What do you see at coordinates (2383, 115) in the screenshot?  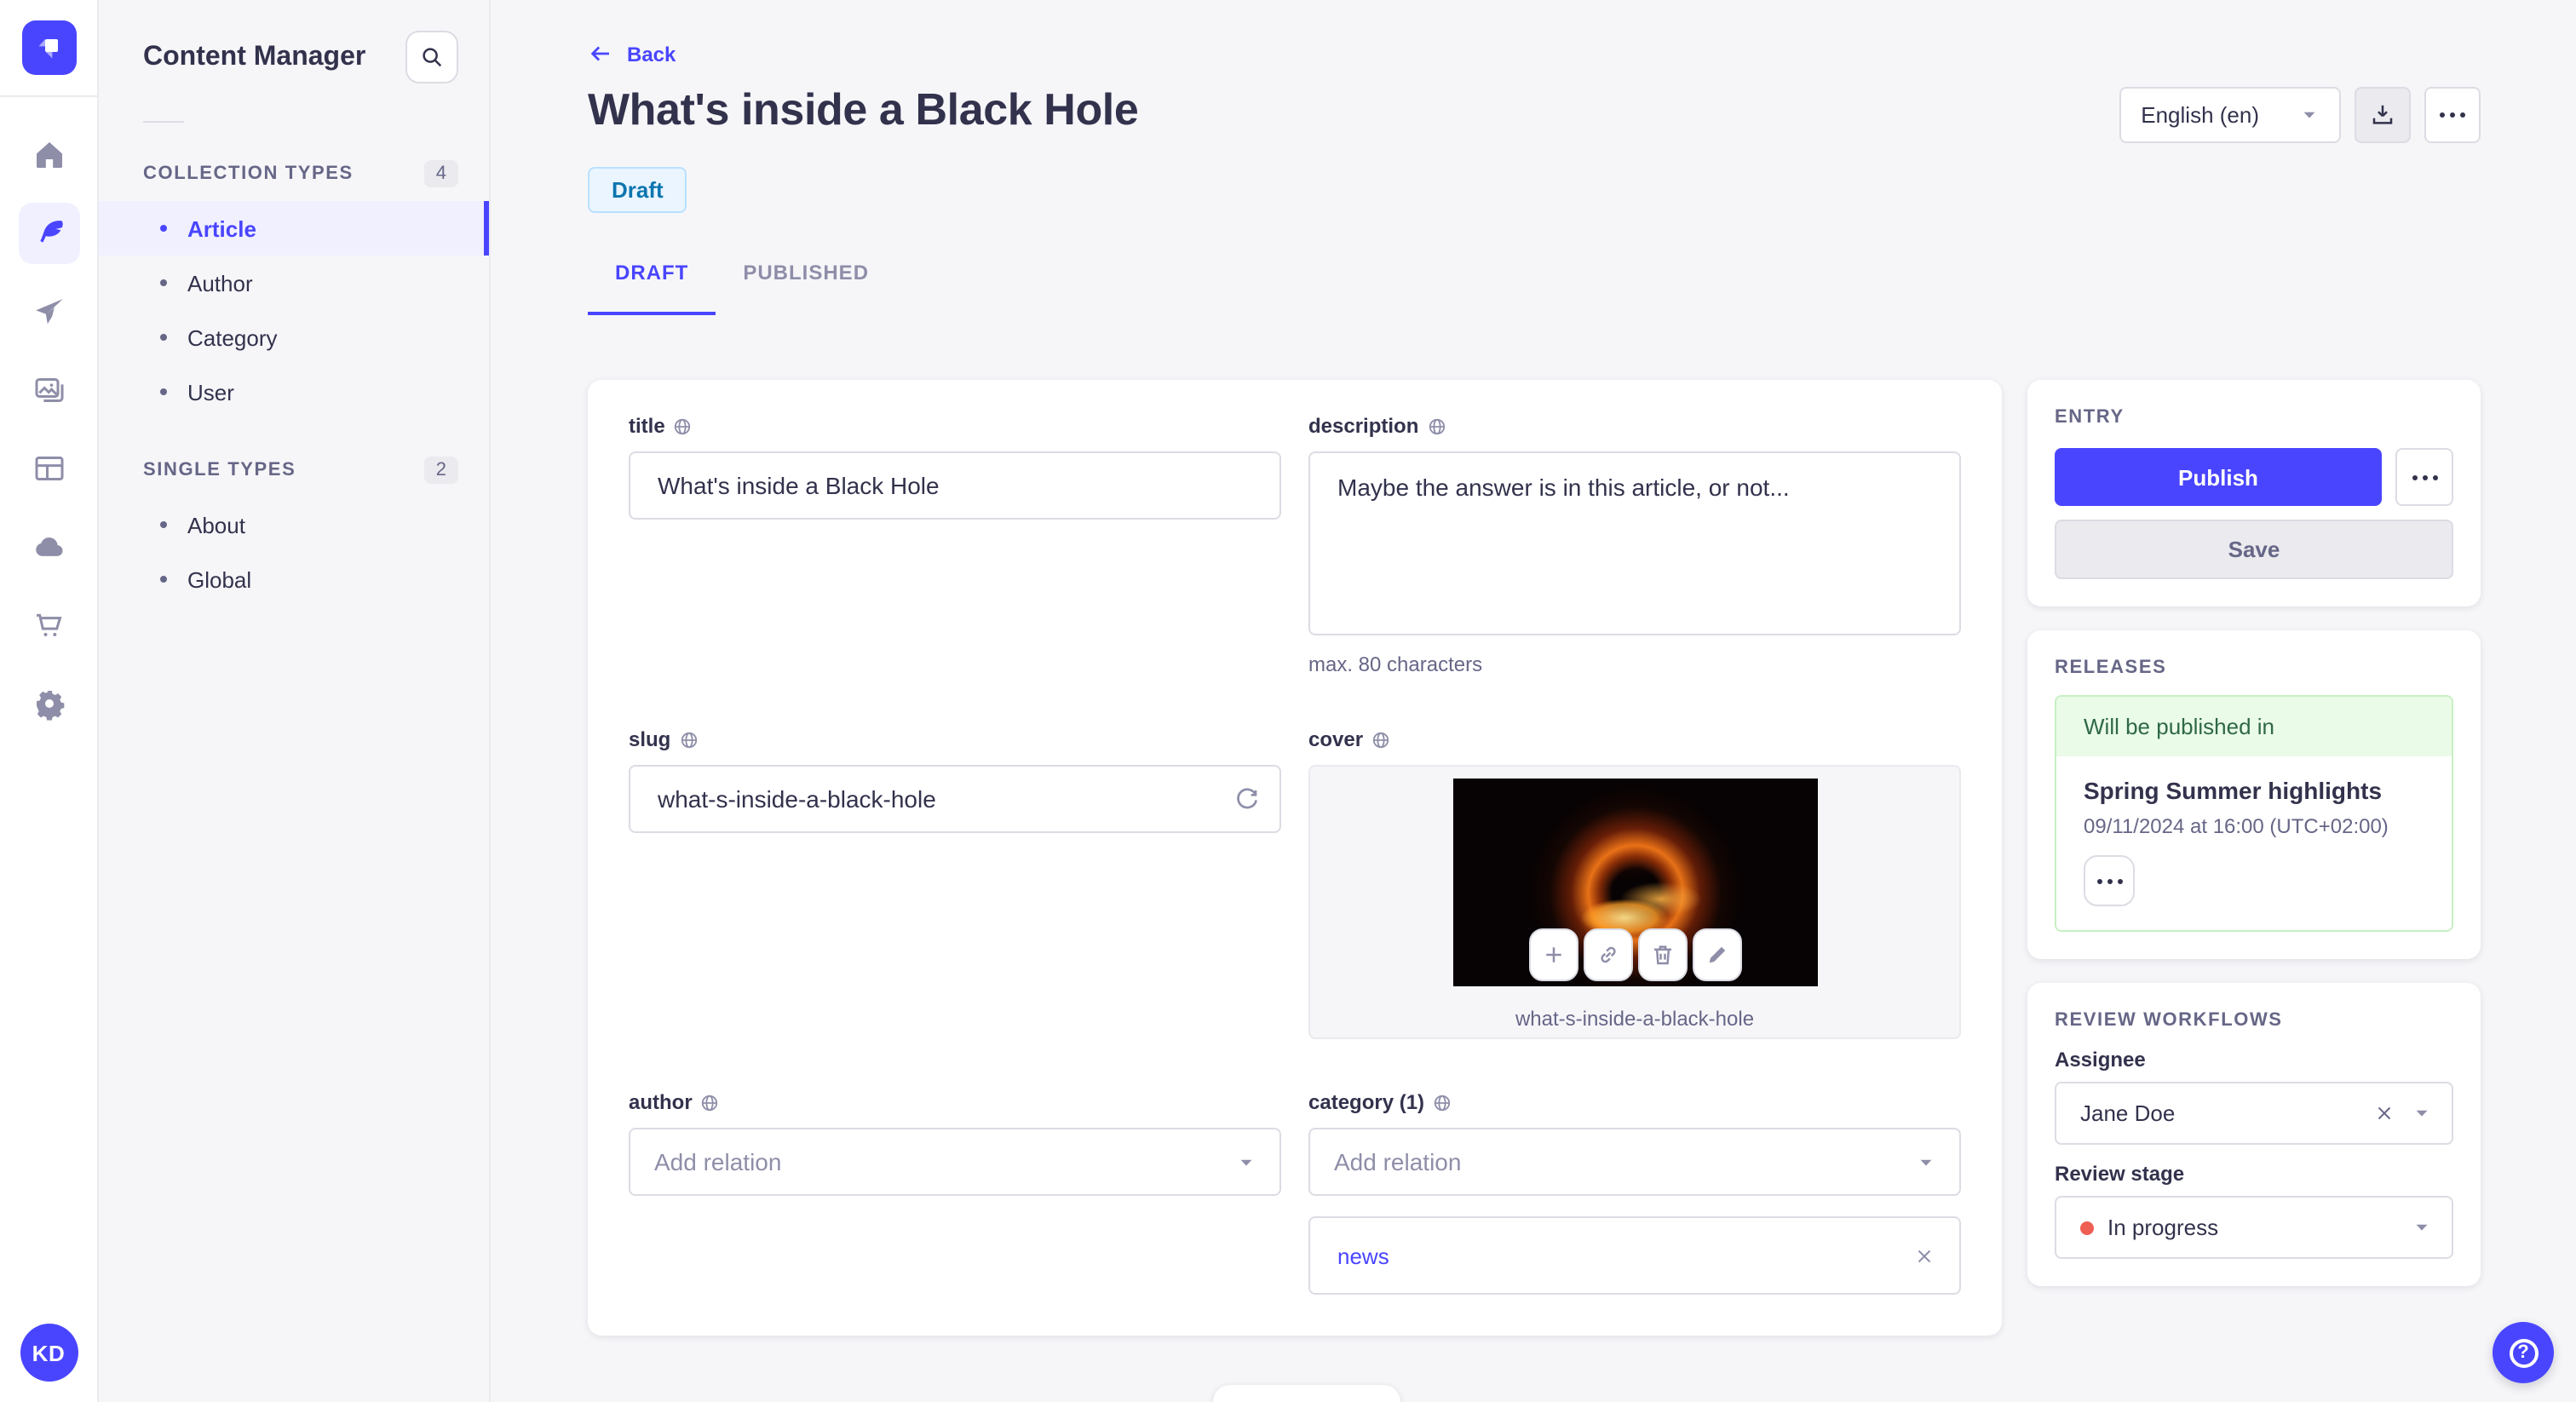 I see `export-button` at bounding box center [2383, 115].